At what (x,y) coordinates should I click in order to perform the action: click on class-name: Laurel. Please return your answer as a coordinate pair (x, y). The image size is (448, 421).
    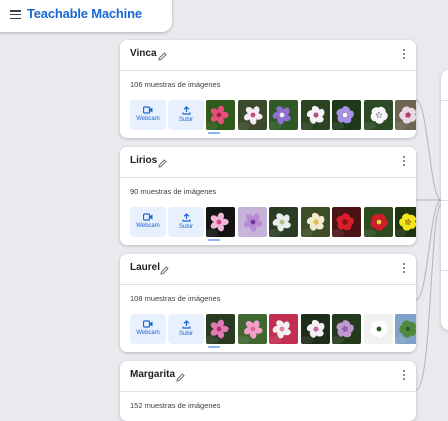
    Looking at the image, I should click on (145, 267).